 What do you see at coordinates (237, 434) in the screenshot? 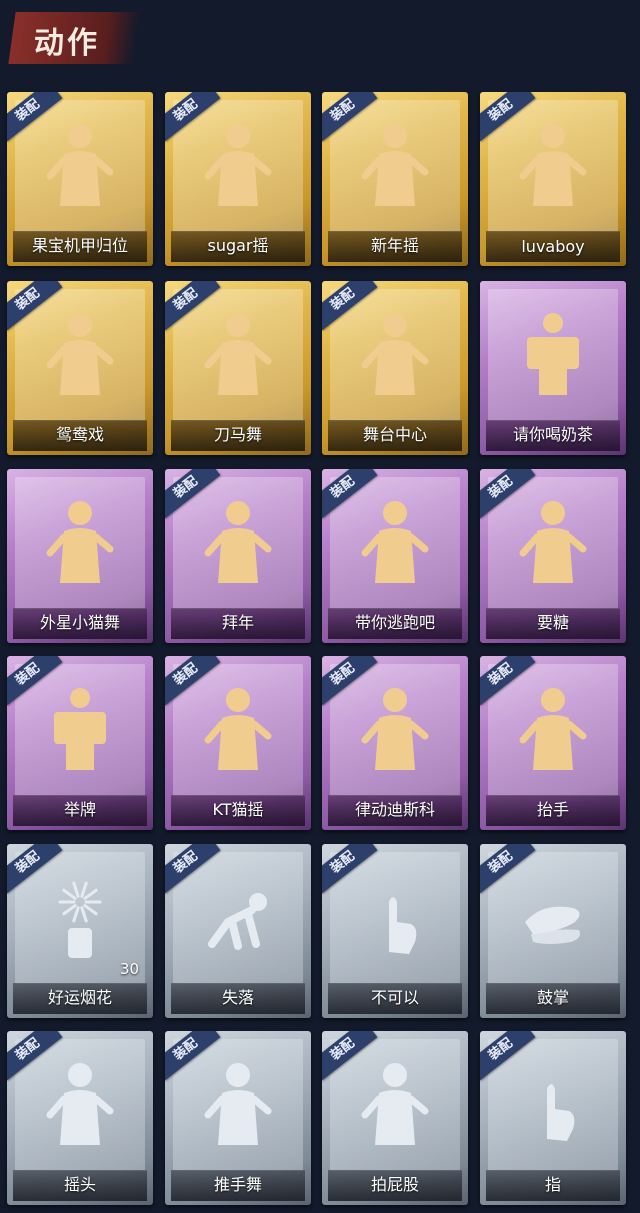
I see `emote-name: 刀马舞` at bounding box center [237, 434].